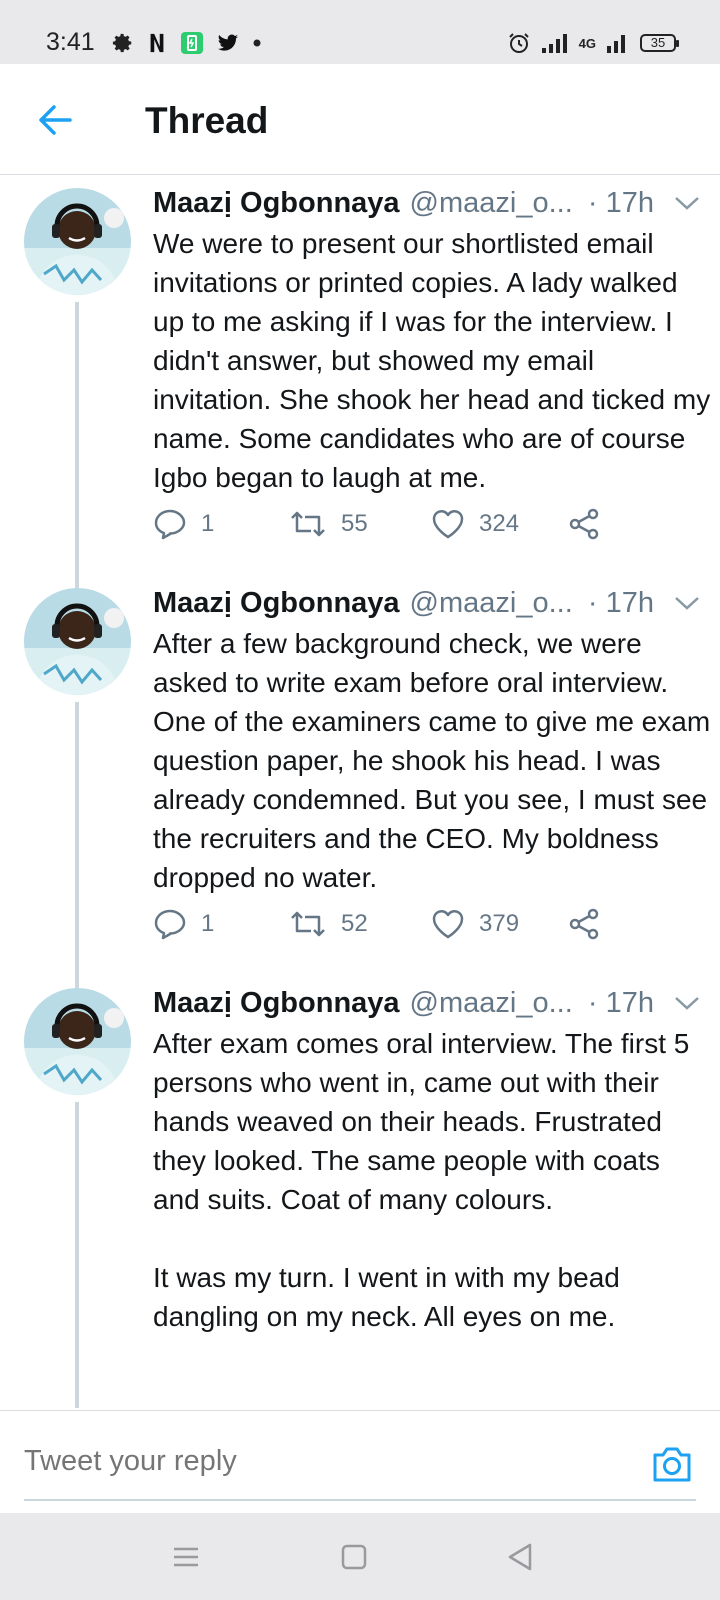 Image resolution: width=720 pixels, height=1600 pixels. I want to click on reply-composer, so click(360, 1461).